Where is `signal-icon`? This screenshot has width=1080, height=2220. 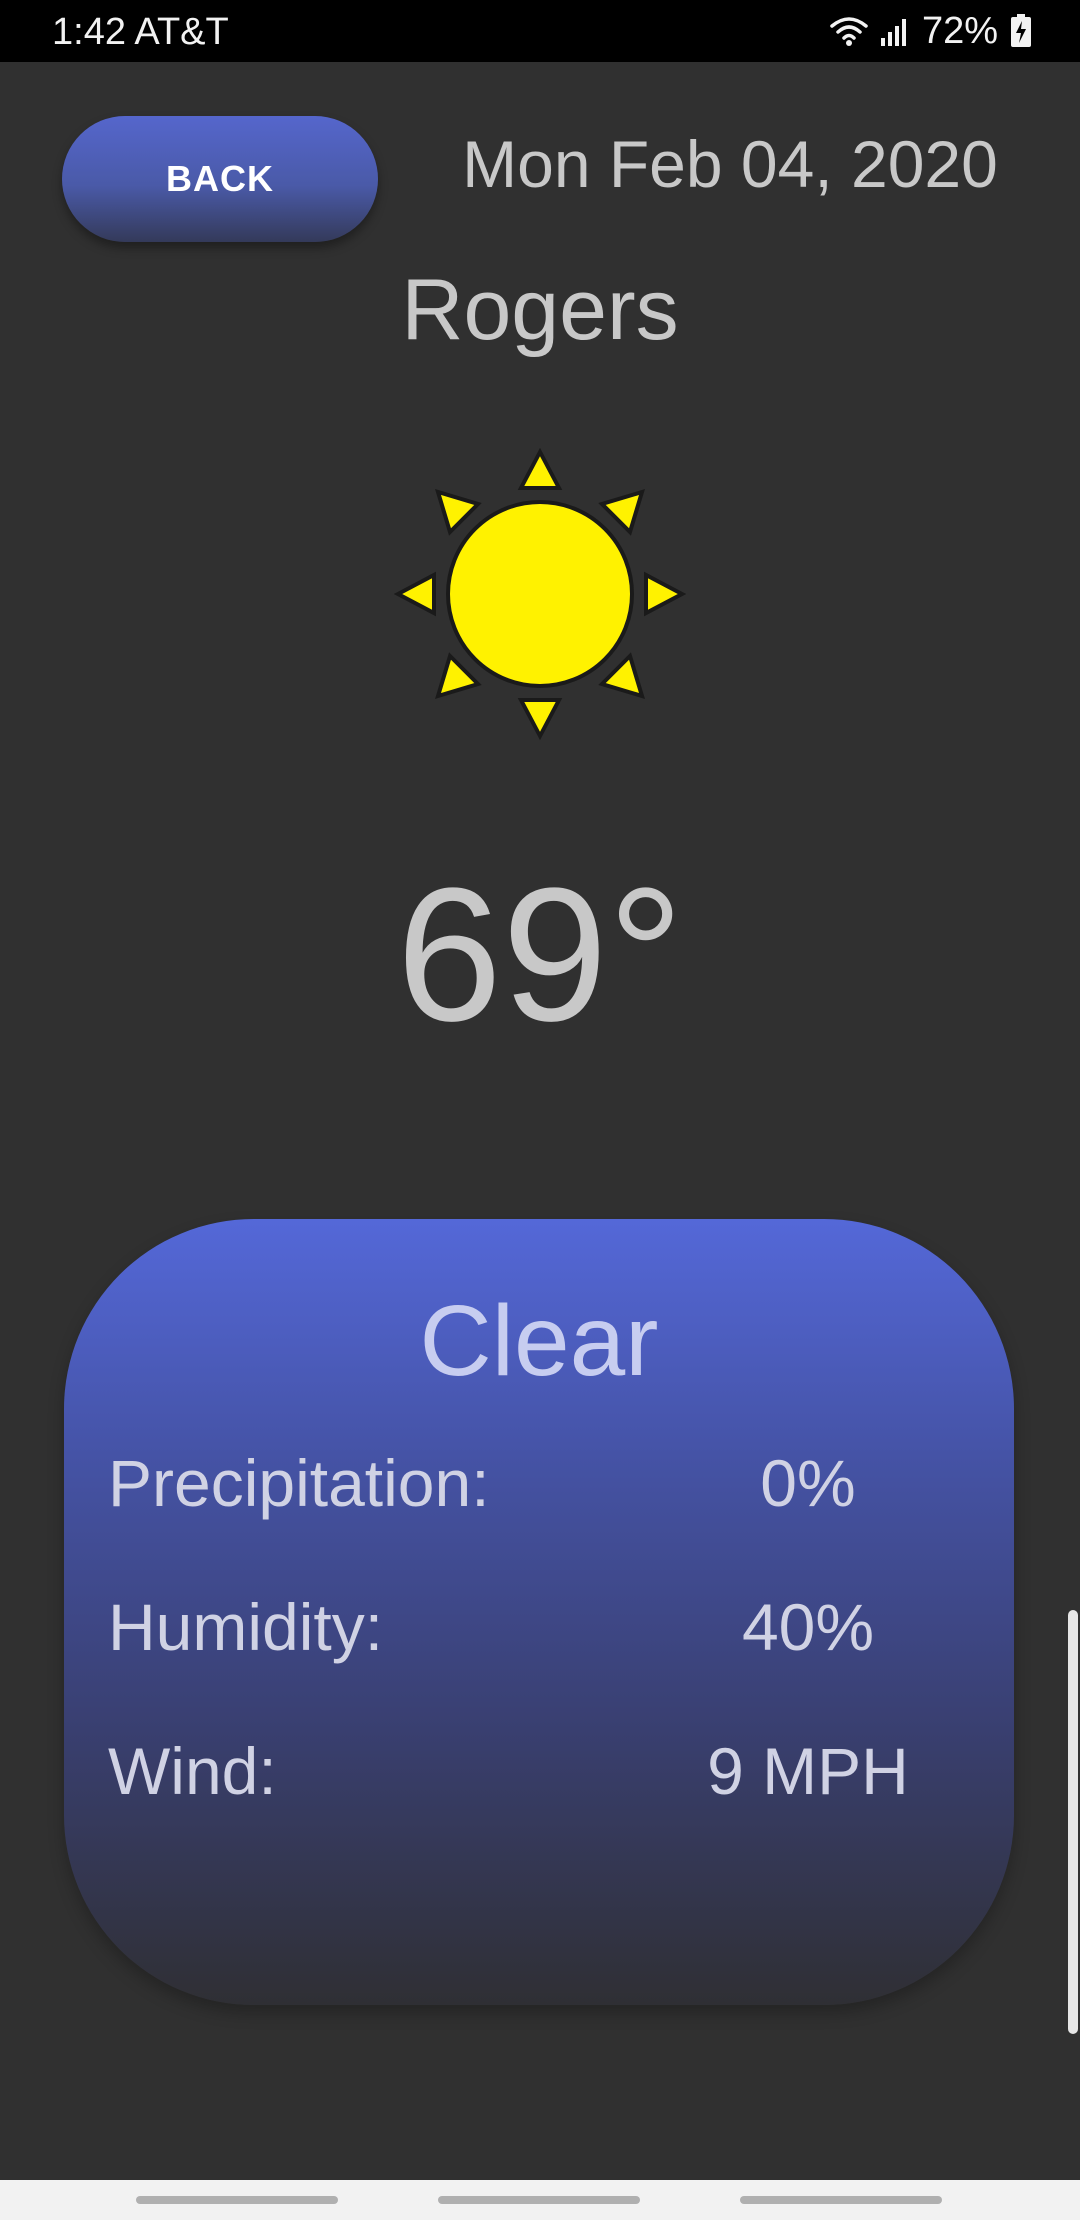 signal-icon is located at coordinates (895, 31).